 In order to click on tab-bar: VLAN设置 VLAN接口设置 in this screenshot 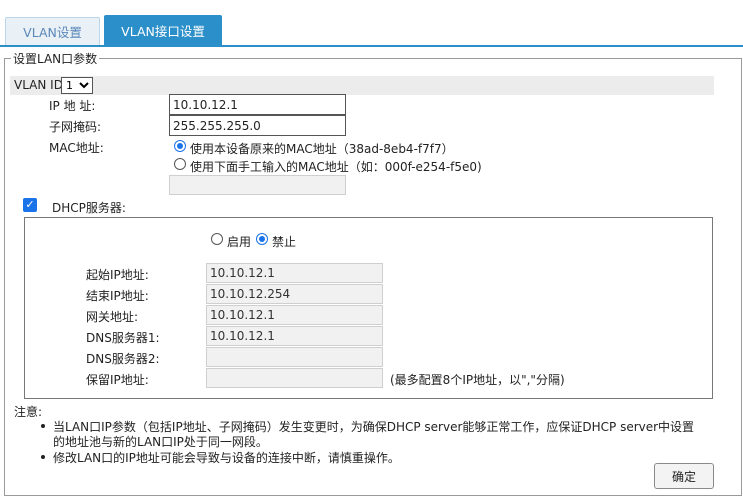, I will do `click(371, 23)`.